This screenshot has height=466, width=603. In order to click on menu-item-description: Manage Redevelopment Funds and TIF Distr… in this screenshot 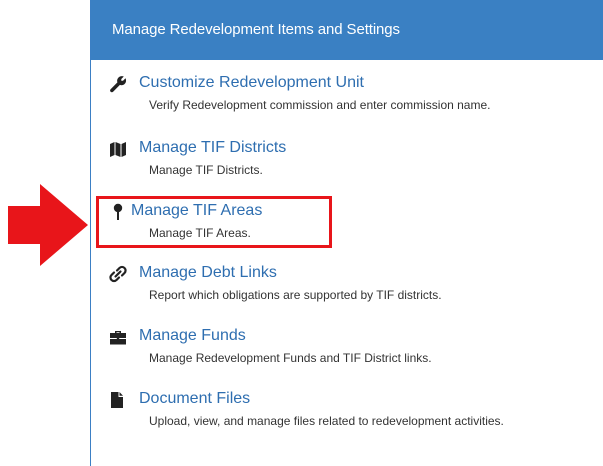, I will do `click(290, 358)`.